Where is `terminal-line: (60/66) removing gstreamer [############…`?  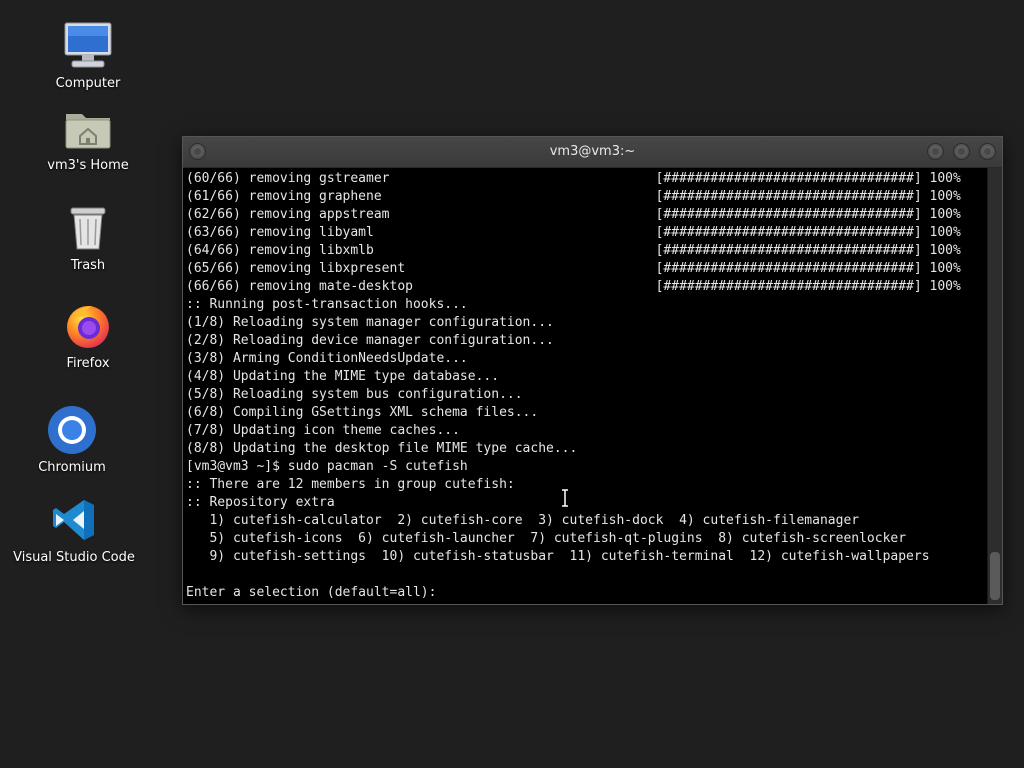 terminal-line: (60/66) removing gstreamer [############… is located at coordinates (573, 178).